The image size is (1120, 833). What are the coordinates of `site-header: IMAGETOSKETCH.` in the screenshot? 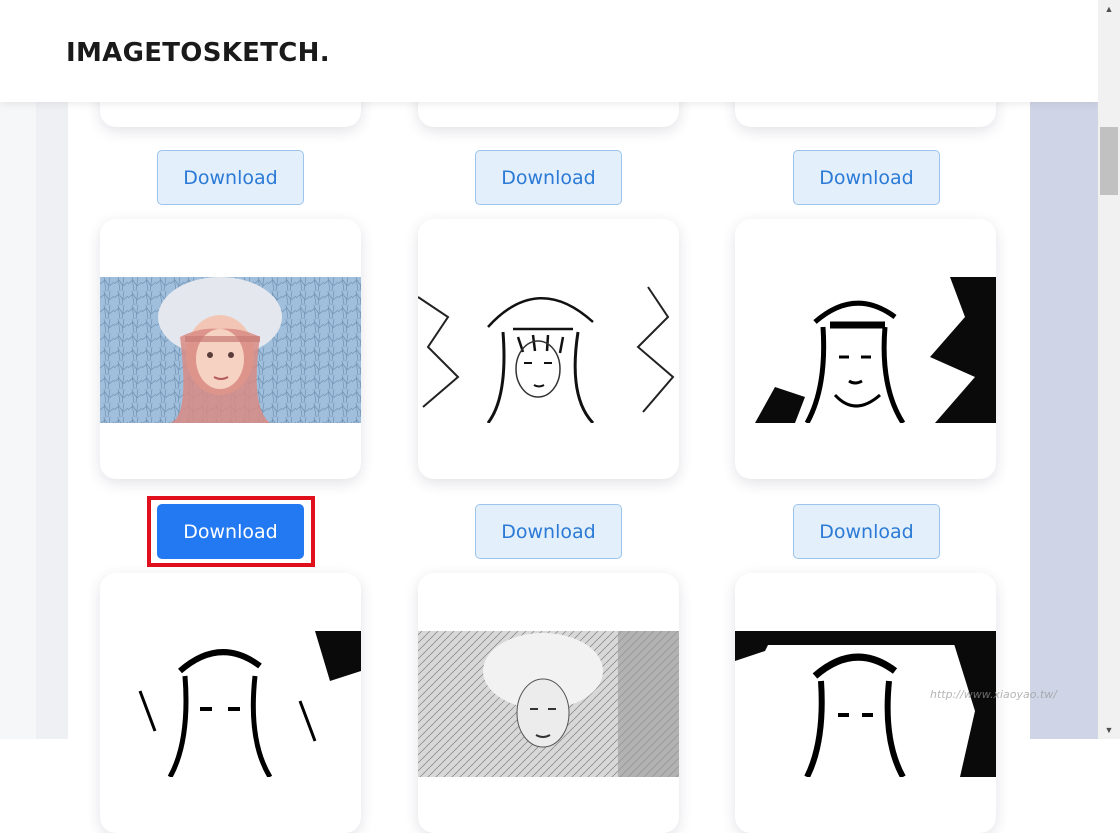 It's located at (549, 51).